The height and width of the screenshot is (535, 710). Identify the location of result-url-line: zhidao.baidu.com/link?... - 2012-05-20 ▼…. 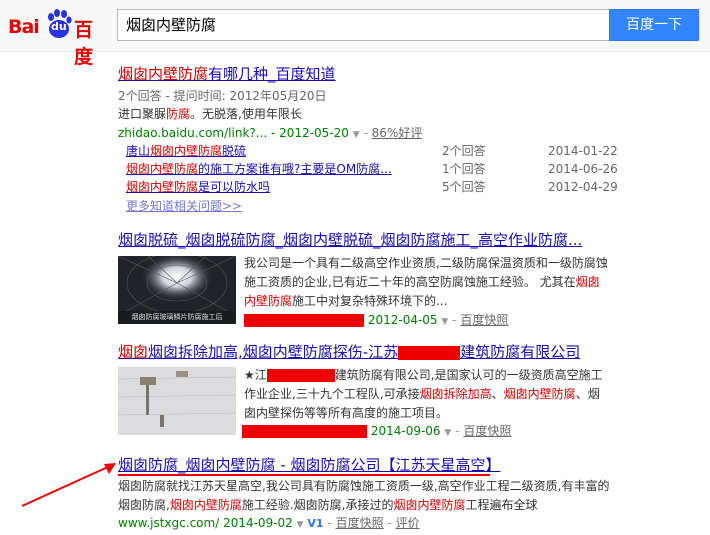
(270, 133).